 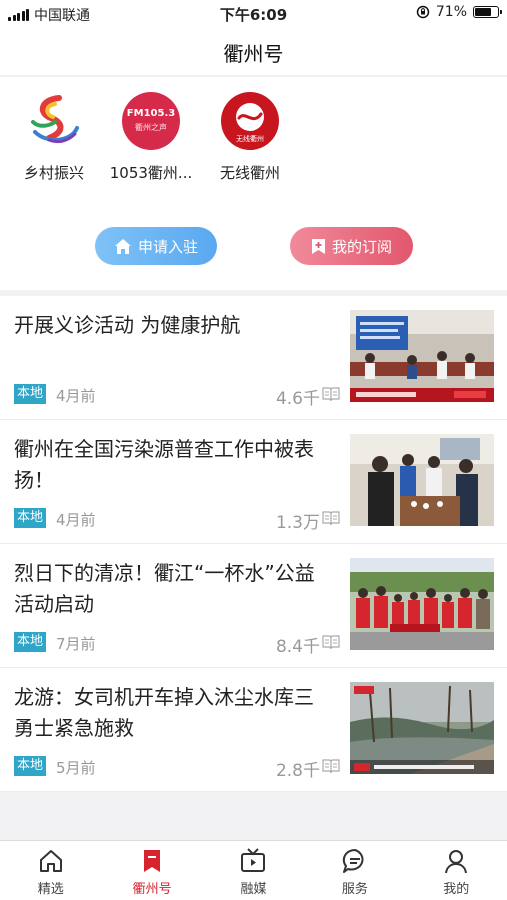 What do you see at coordinates (253, 889) in the screenshot?
I see `tab-label: 融媒` at bounding box center [253, 889].